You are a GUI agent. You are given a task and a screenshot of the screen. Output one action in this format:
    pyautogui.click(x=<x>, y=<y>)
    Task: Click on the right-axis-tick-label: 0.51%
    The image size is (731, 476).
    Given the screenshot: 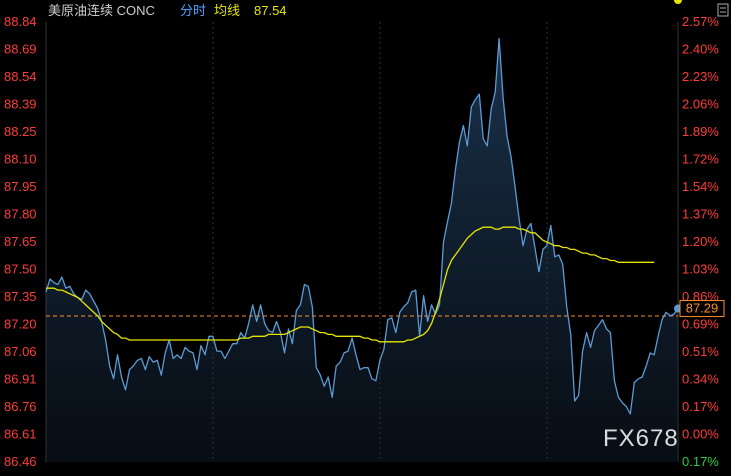 What is the action you would take?
    pyautogui.click(x=700, y=351)
    